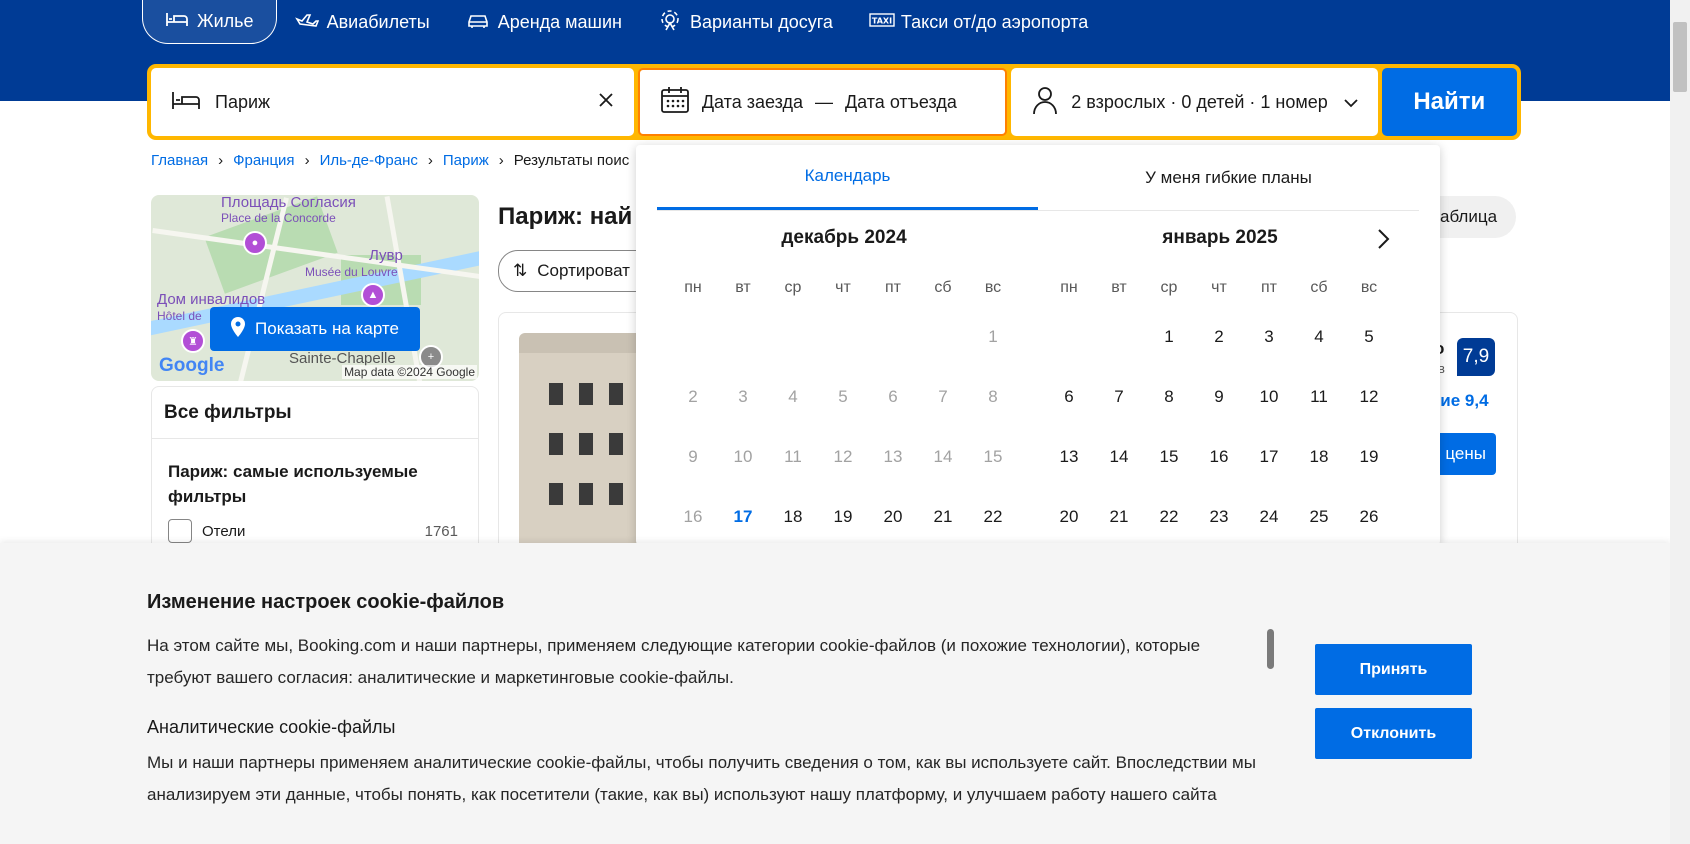 This screenshot has height=844, width=1690. What do you see at coordinates (844, 237) in the screenshot?
I see `month-title: декабрь 2024` at bounding box center [844, 237].